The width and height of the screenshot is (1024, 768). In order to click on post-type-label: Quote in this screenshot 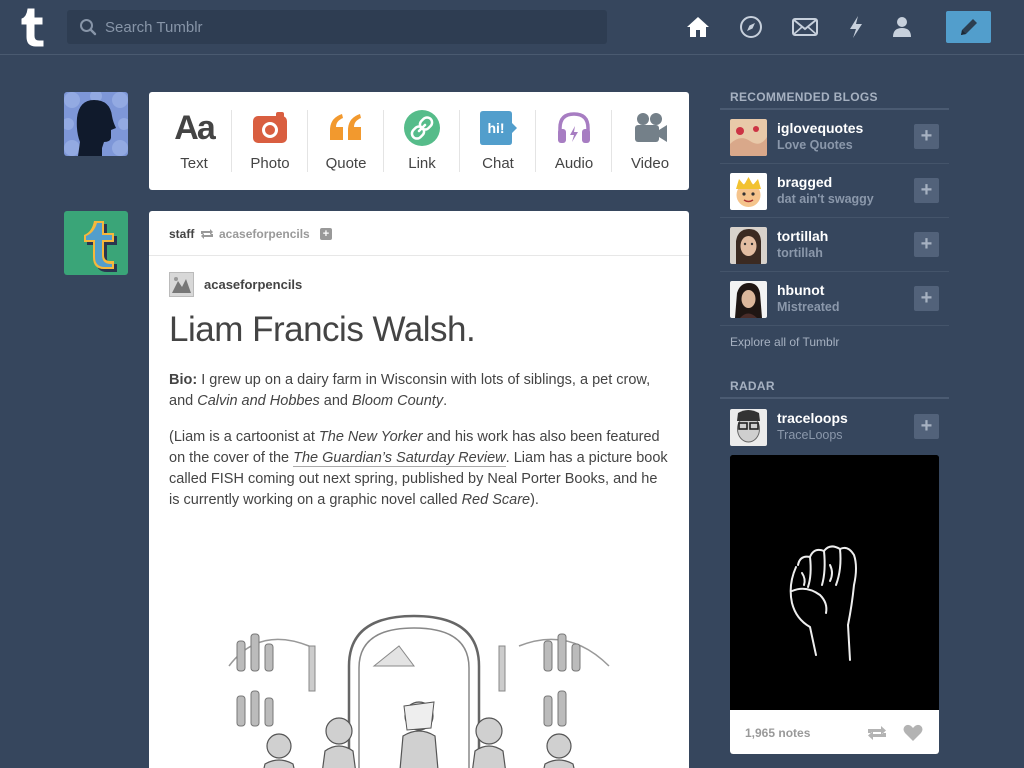, I will do `click(346, 163)`.